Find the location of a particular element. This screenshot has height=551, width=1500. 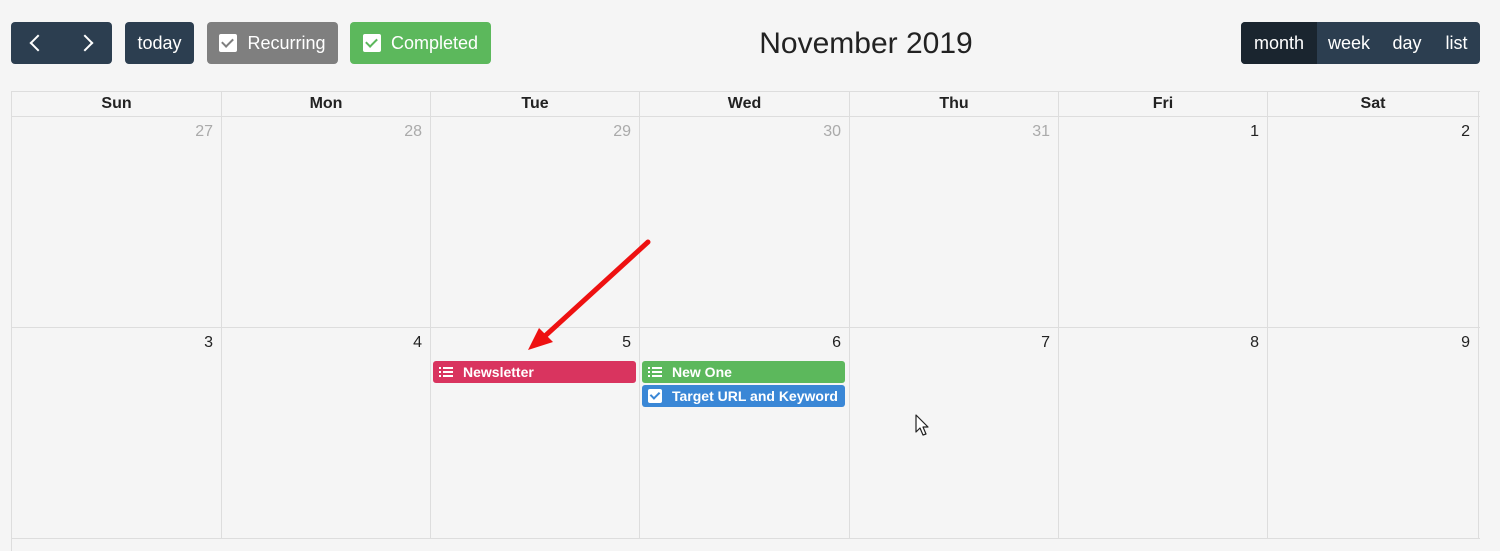

day-cell: 4 is located at coordinates (326, 433).